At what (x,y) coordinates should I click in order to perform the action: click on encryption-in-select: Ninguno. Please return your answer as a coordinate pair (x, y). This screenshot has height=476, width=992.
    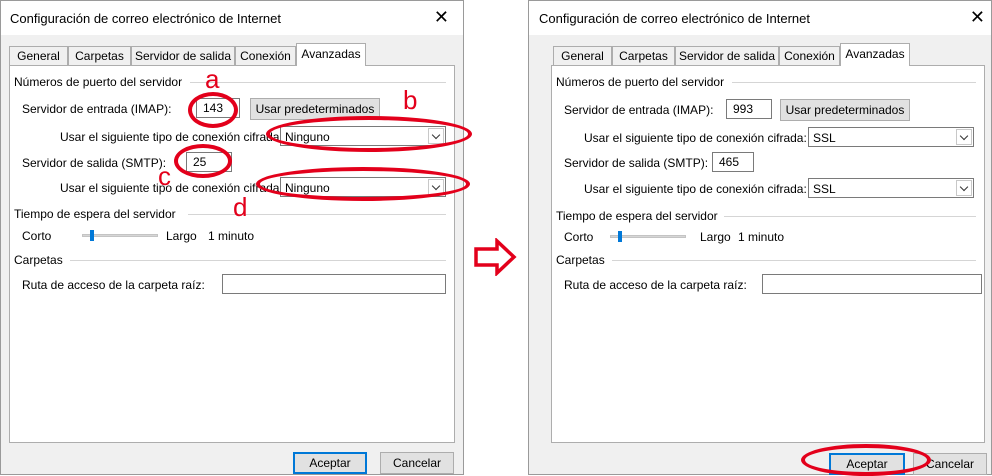
    Looking at the image, I should click on (363, 136).